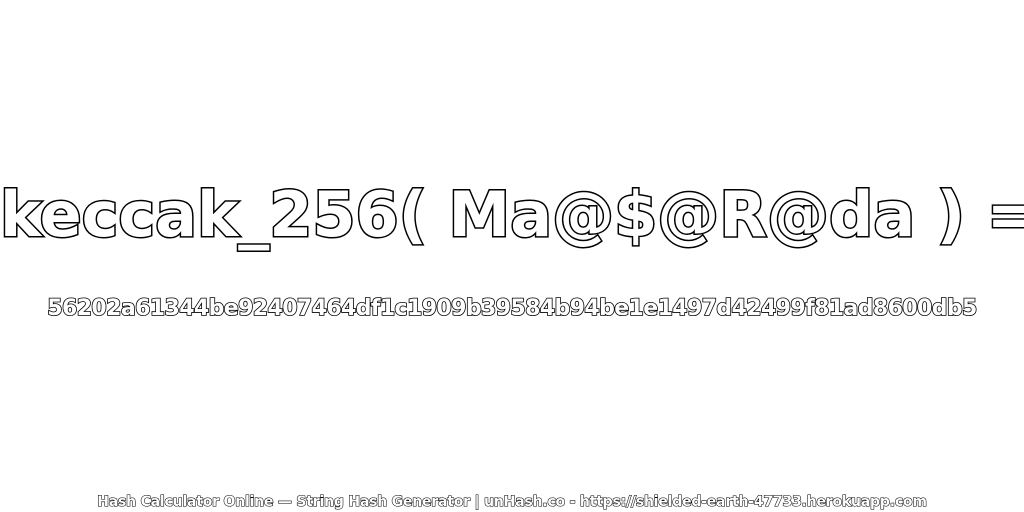 The image size is (1024, 512). What do you see at coordinates (512, 215) in the screenshot?
I see `hash-function-expression: keccak_256( Ma@$@R@da ) =` at bounding box center [512, 215].